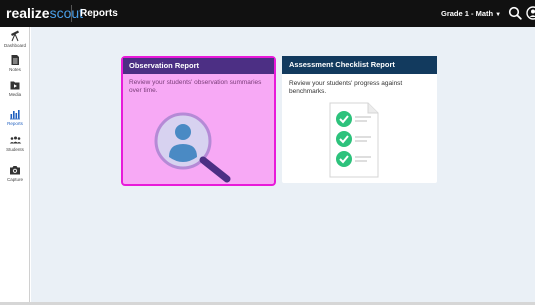  What do you see at coordinates (14, 179) in the screenshot?
I see `sidebar-item-label: Capture` at bounding box center [14, 179].